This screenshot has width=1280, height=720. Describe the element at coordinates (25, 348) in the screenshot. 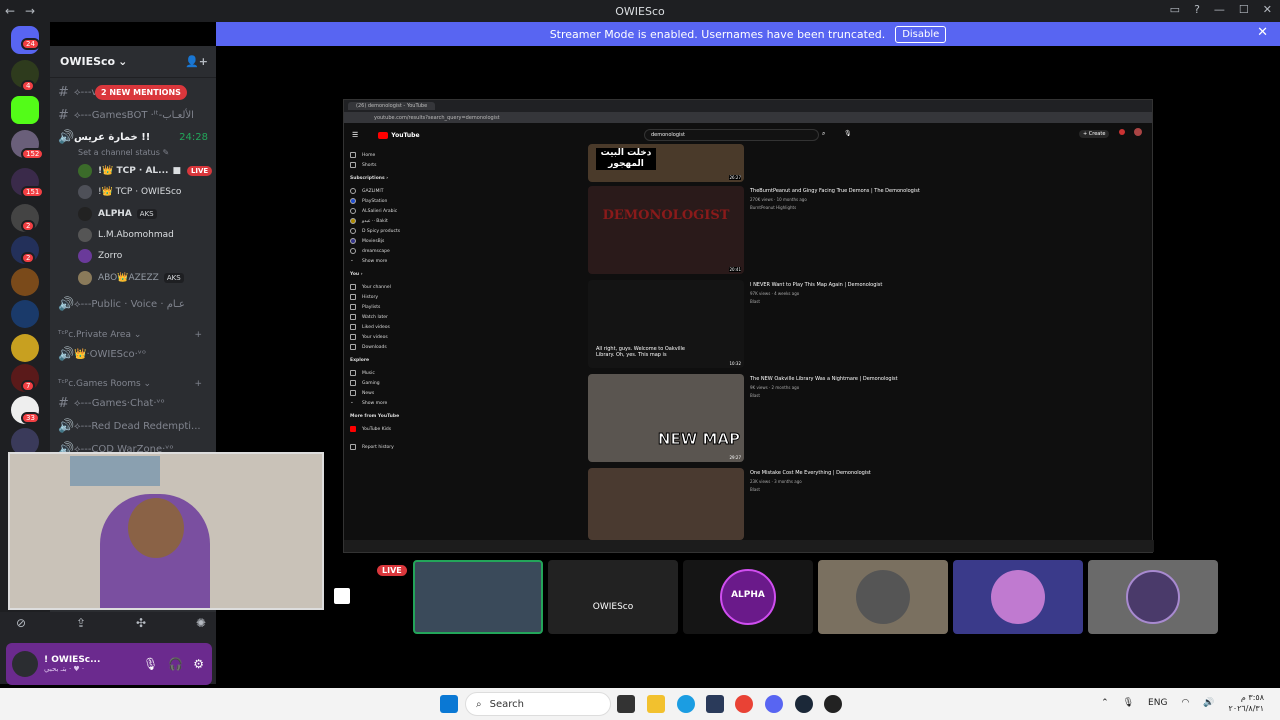

I see `server-icon` at that location.